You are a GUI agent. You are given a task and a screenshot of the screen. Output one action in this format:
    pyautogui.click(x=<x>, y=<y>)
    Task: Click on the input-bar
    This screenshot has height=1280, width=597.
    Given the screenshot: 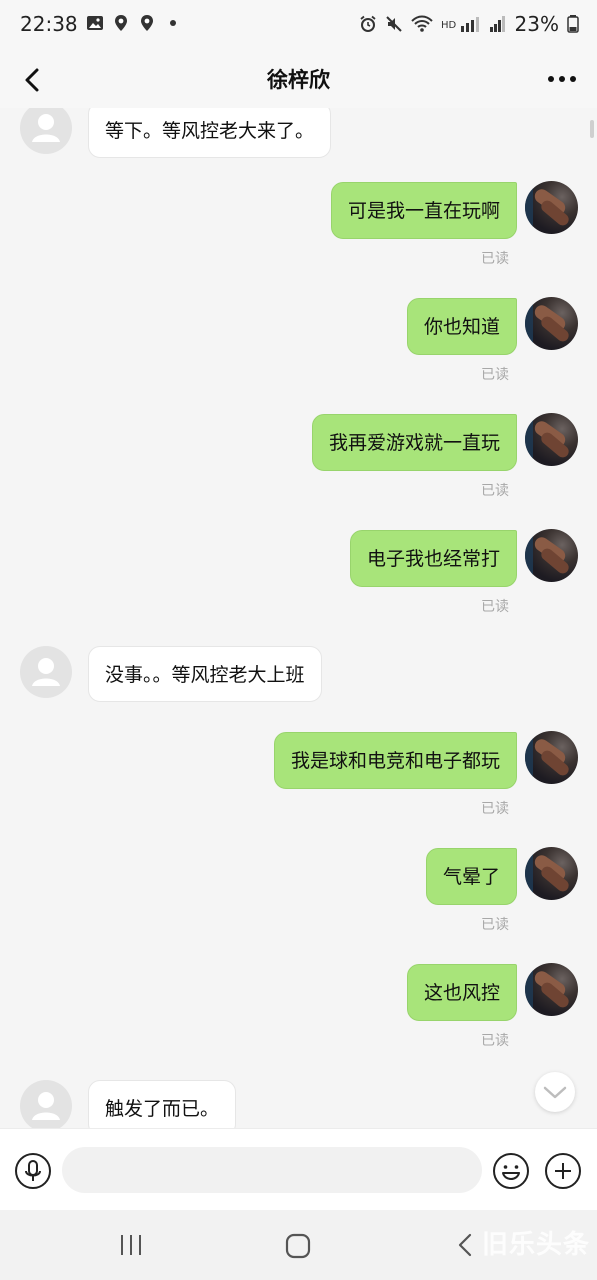 What is the action you would take?
    pyautogui.click(x=298, y=1169)
    